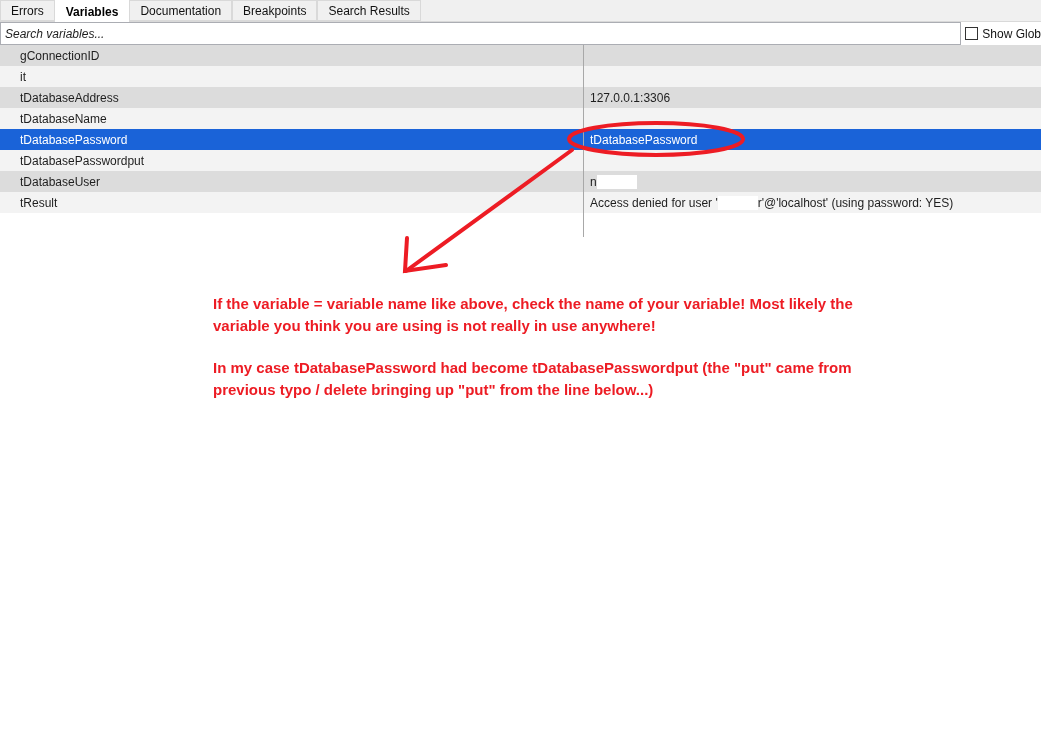 Image resolution: width=1041 pixels, height=743 pixels. Describe the element at coordinates (644, 140) in the screenshot. I see `variable-value: tDatabasePassword` at that location.